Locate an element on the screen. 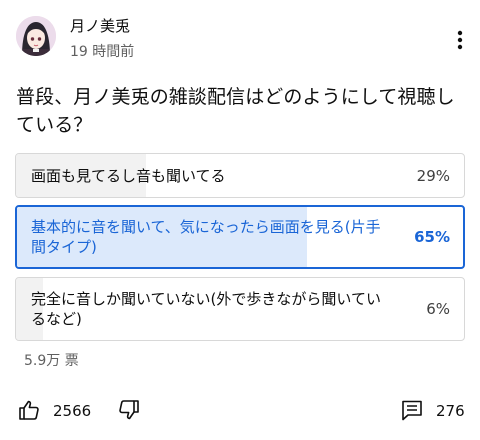 Image resolution: width=480 pixels, height=440 pixels. comment-icon is located at coordinates (412, 410).